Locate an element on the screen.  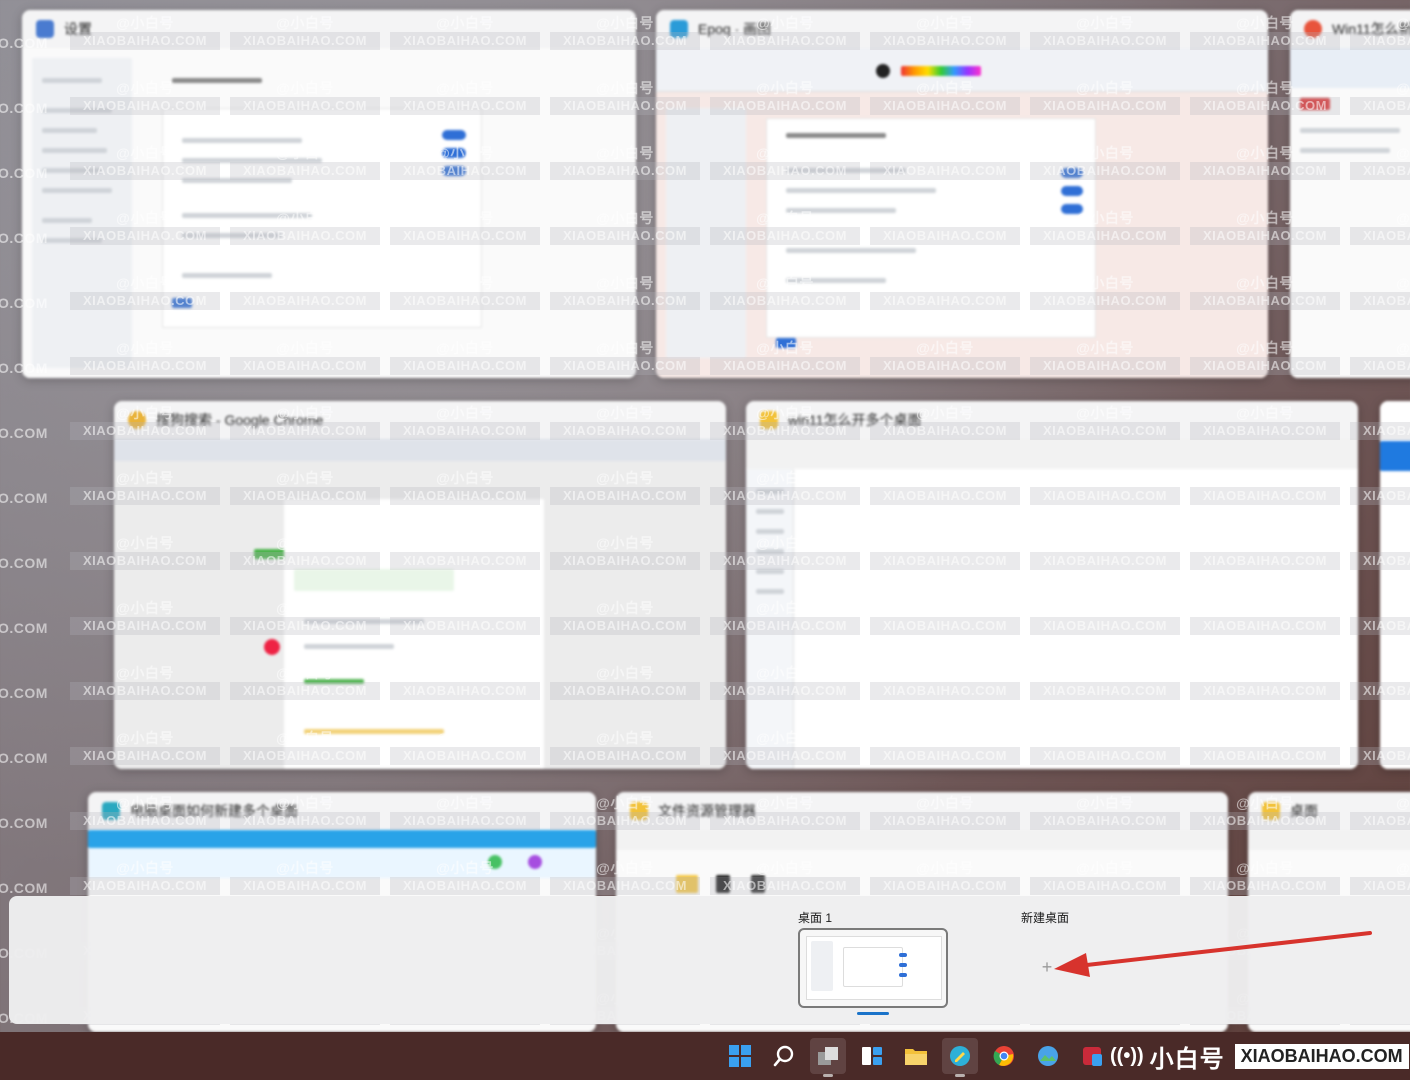
windows-start-icon is located at coordinates (740, 1056).